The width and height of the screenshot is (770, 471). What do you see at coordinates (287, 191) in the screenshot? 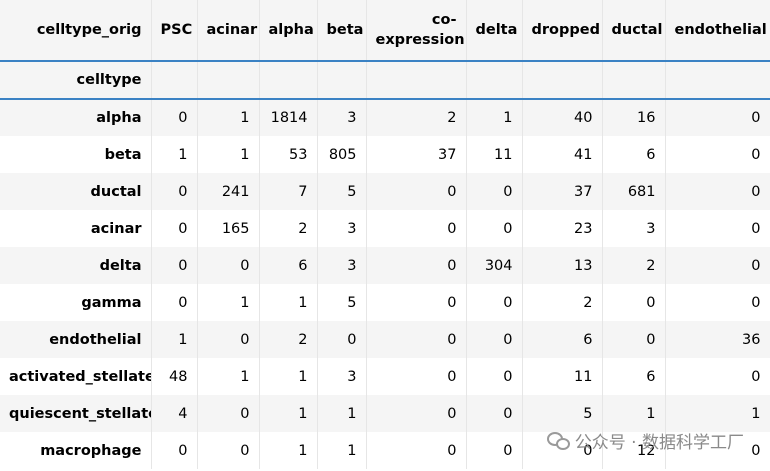
I see `table-cell: 7` at bounding box center [287, 191].